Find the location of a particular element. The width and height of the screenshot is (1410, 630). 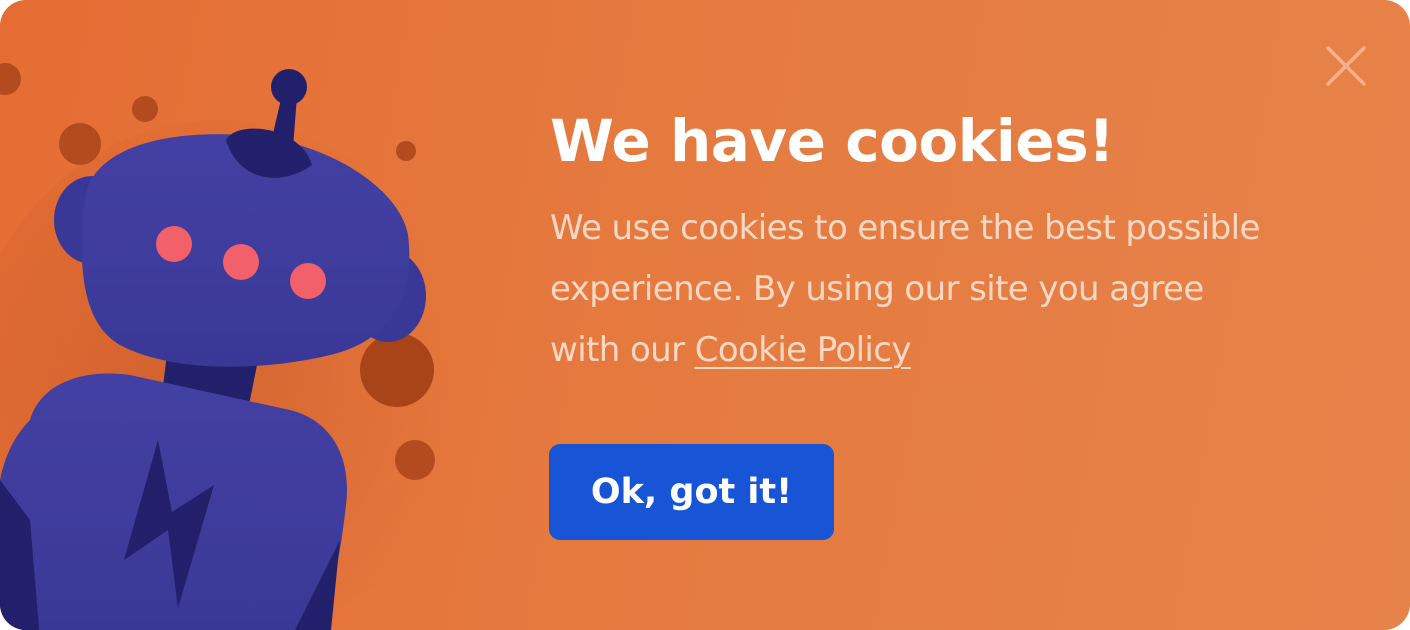

banner-title: We have cookies! is located at coordinates (832, 141).